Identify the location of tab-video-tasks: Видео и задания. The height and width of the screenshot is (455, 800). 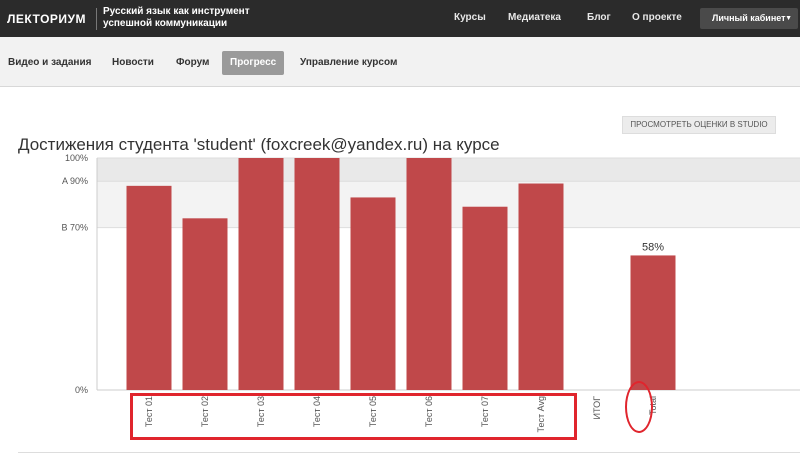
(49, 63).